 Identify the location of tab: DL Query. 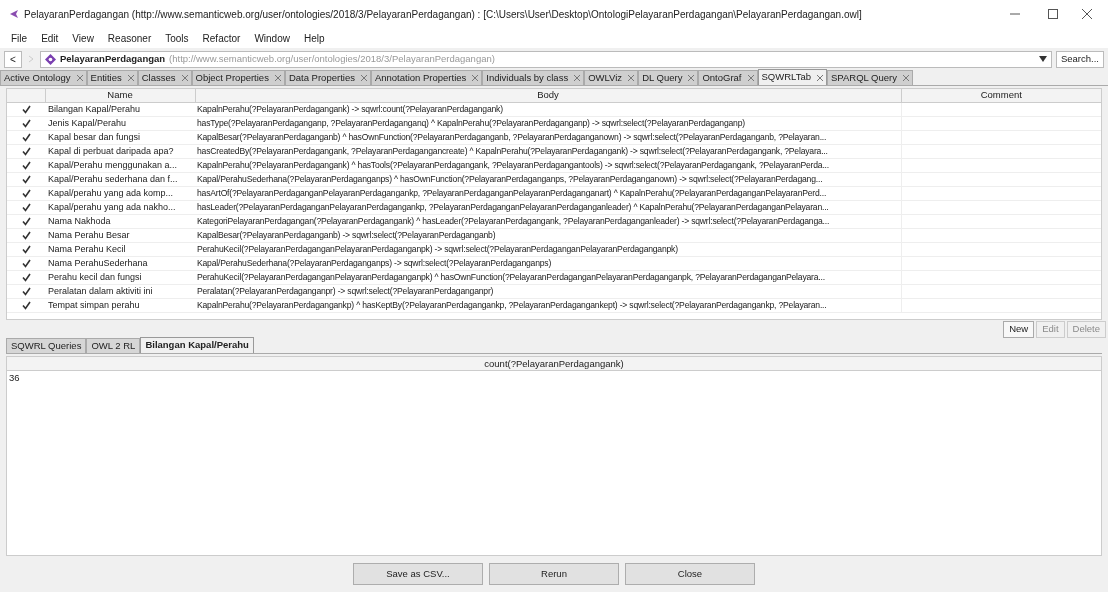
(668, 77).